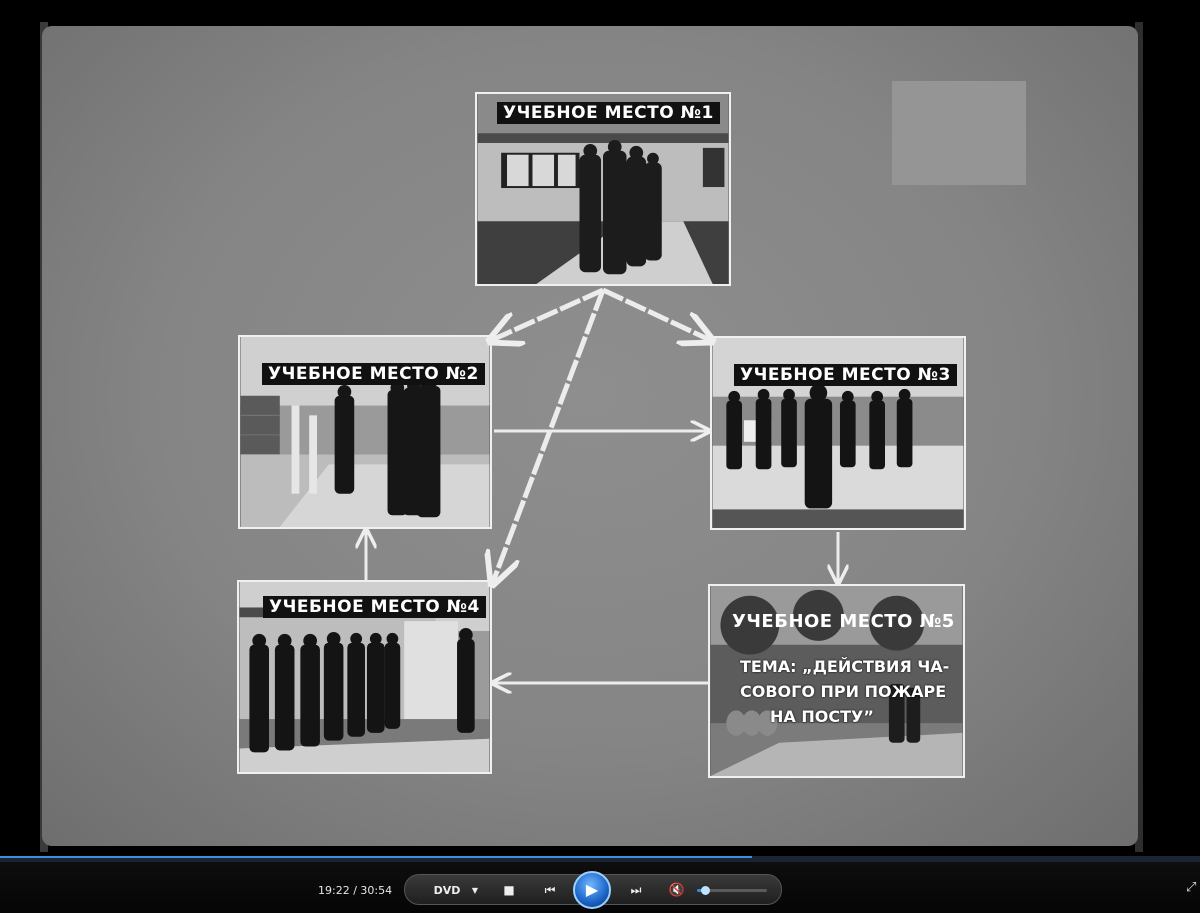 This screenshot has height=913, width=1200. I want to click on total-time: 30:54, so click(376, 890).